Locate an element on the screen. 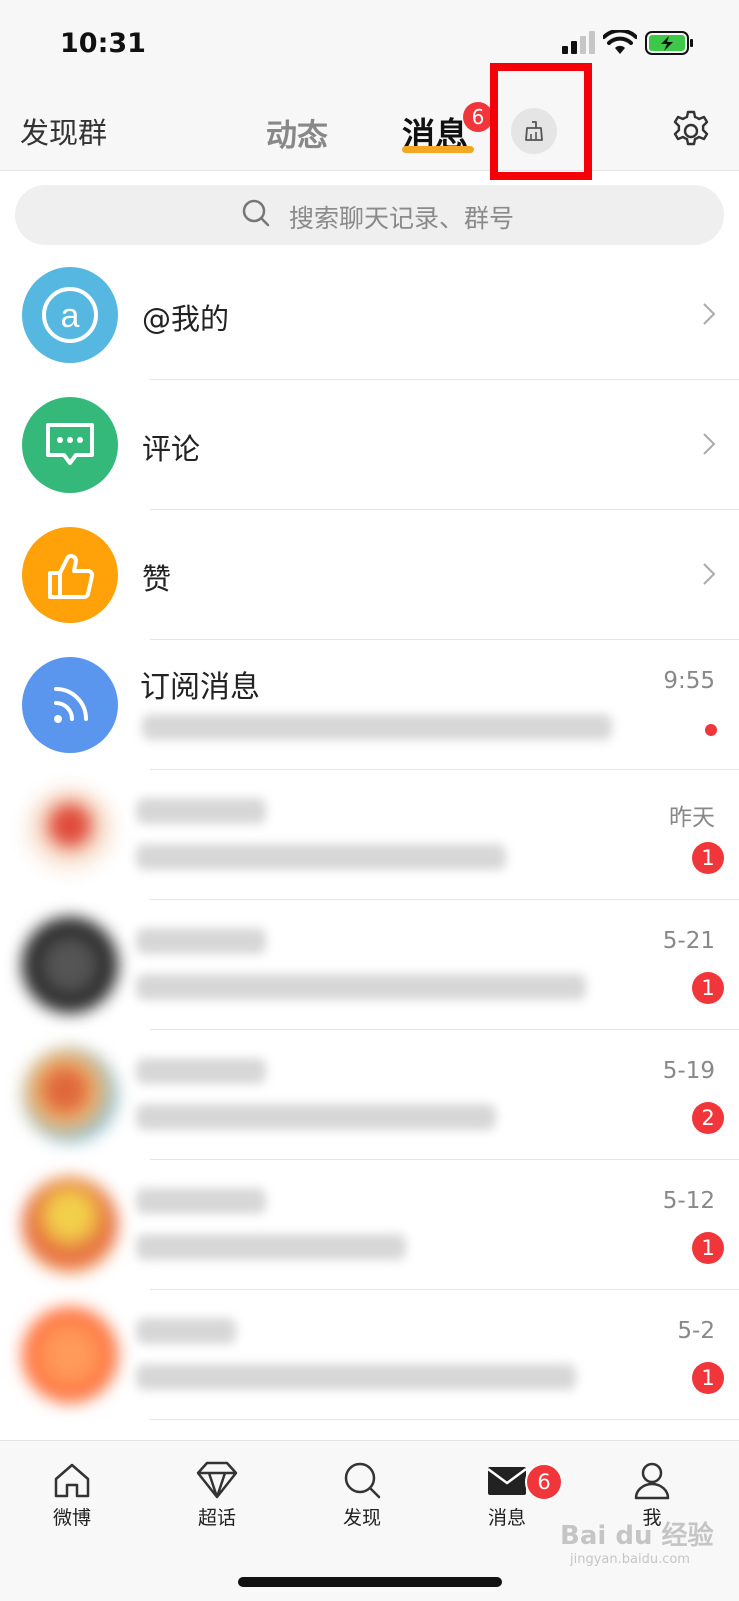  comments-label: 评论 is located at coordinates (171, 449).